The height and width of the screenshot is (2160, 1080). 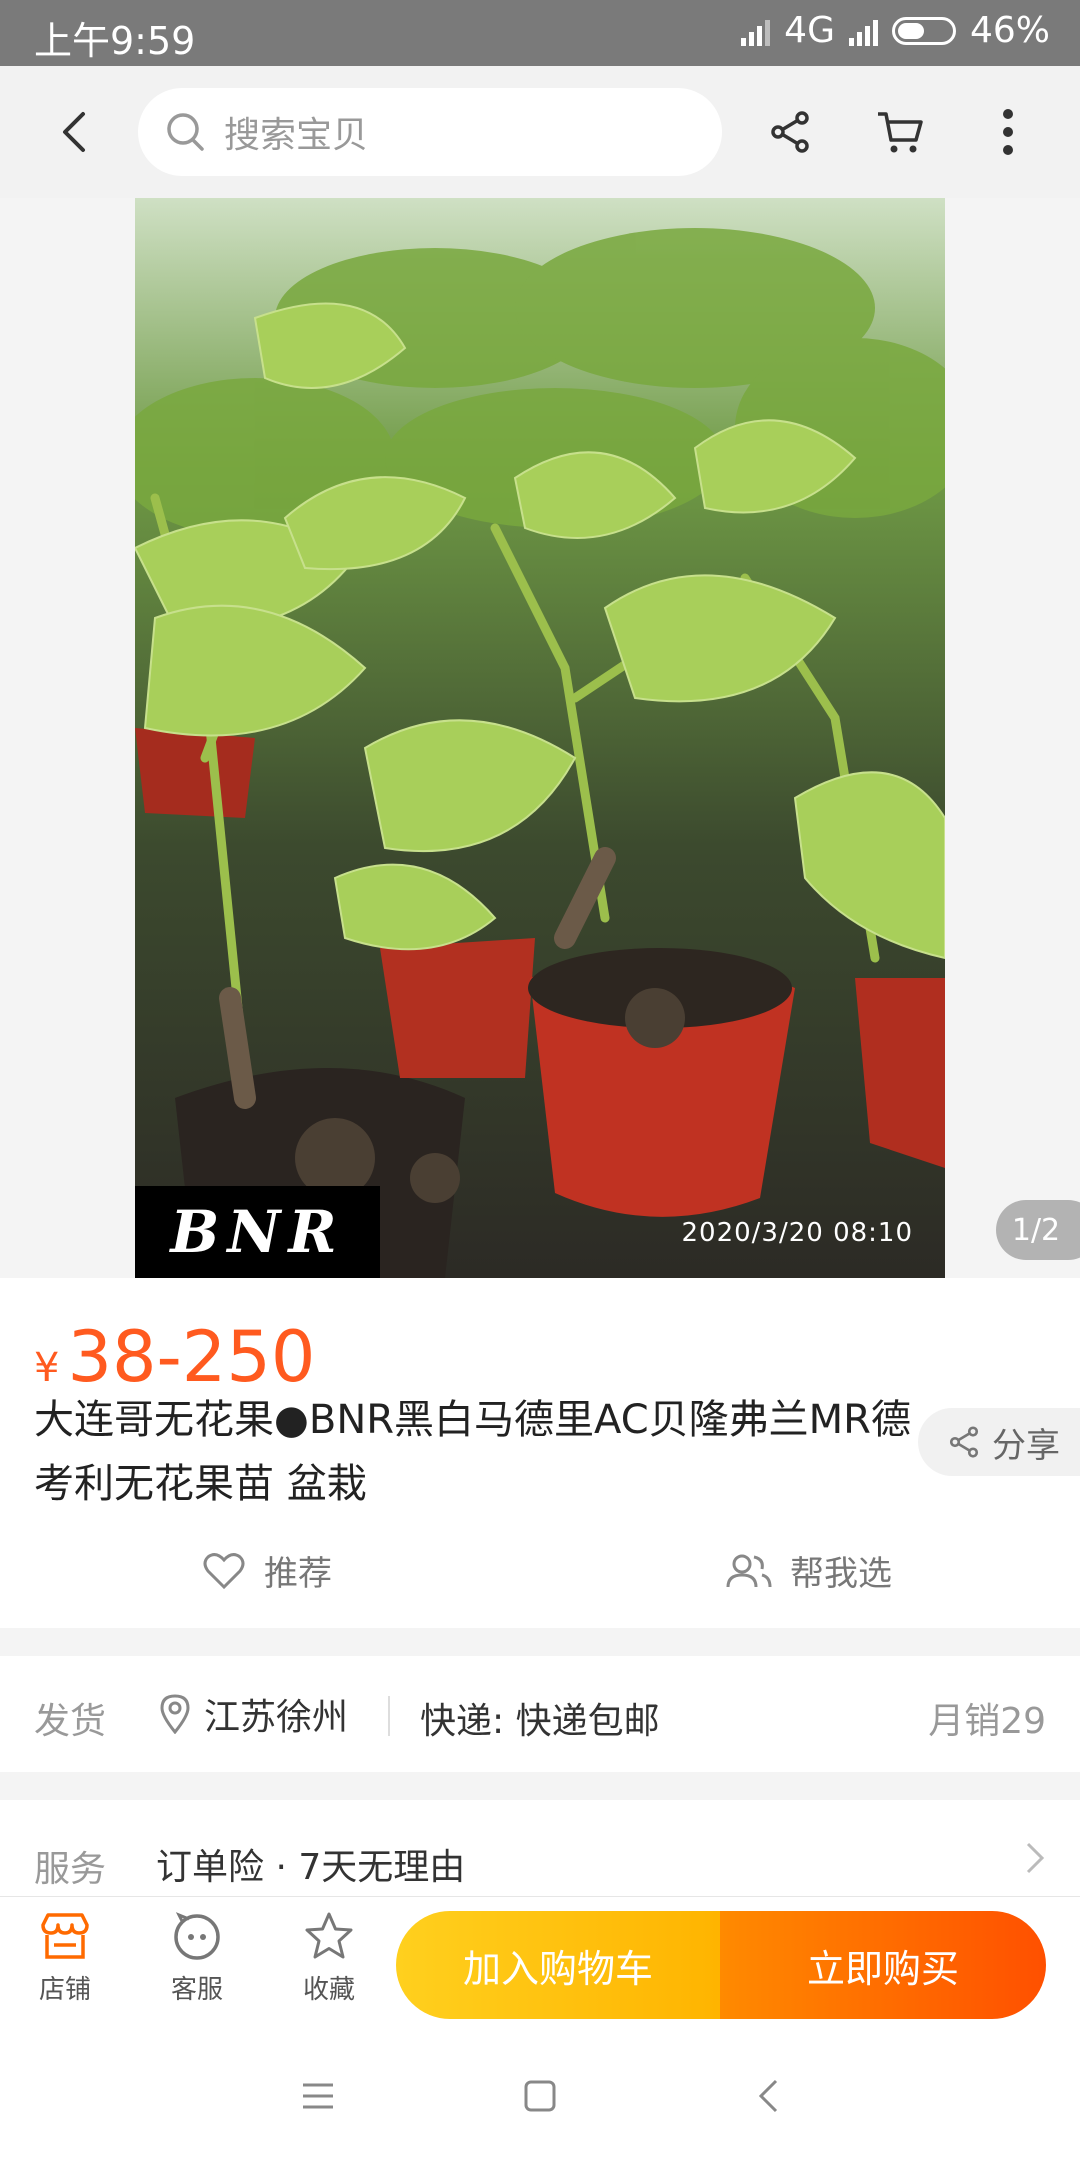 I want to click on help-choose-label: 帮我选, so click(x=841, y=1574).